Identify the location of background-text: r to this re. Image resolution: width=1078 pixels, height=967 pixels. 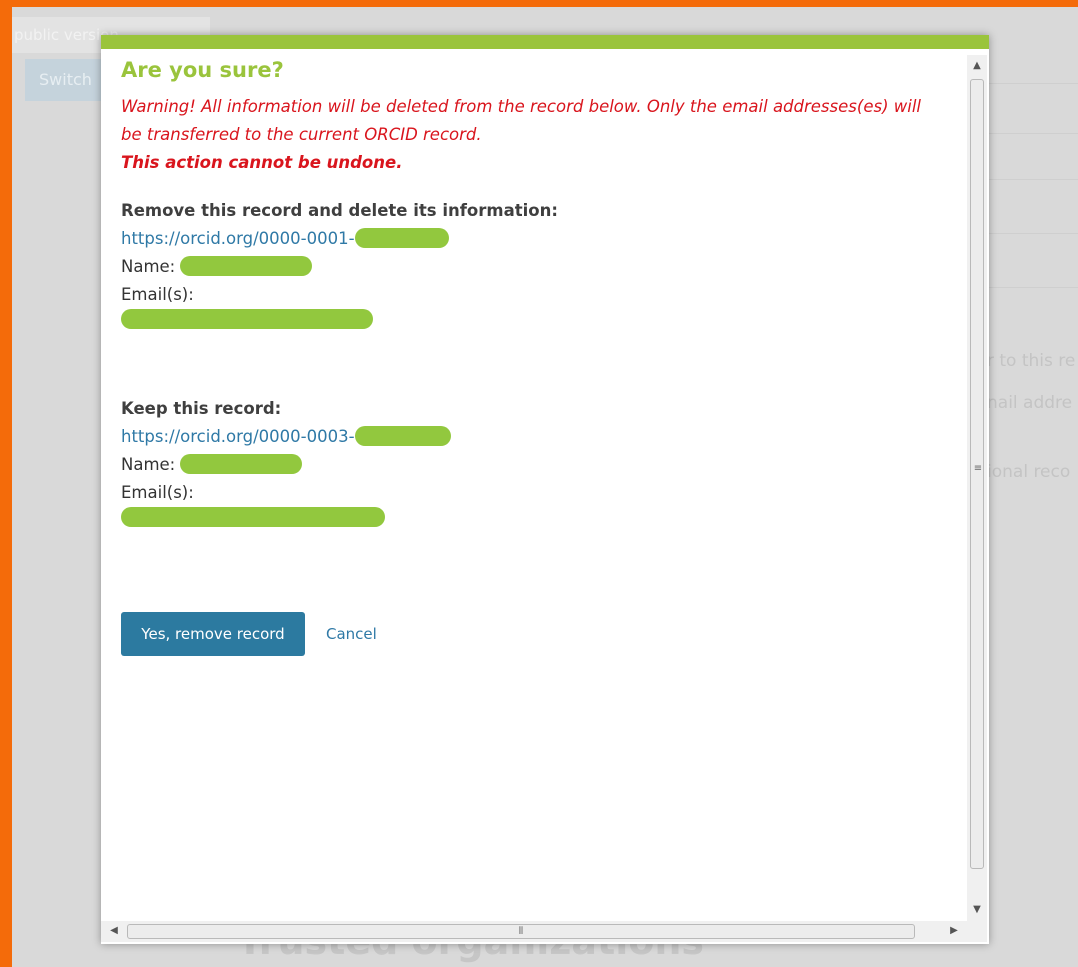
(1031, 361).